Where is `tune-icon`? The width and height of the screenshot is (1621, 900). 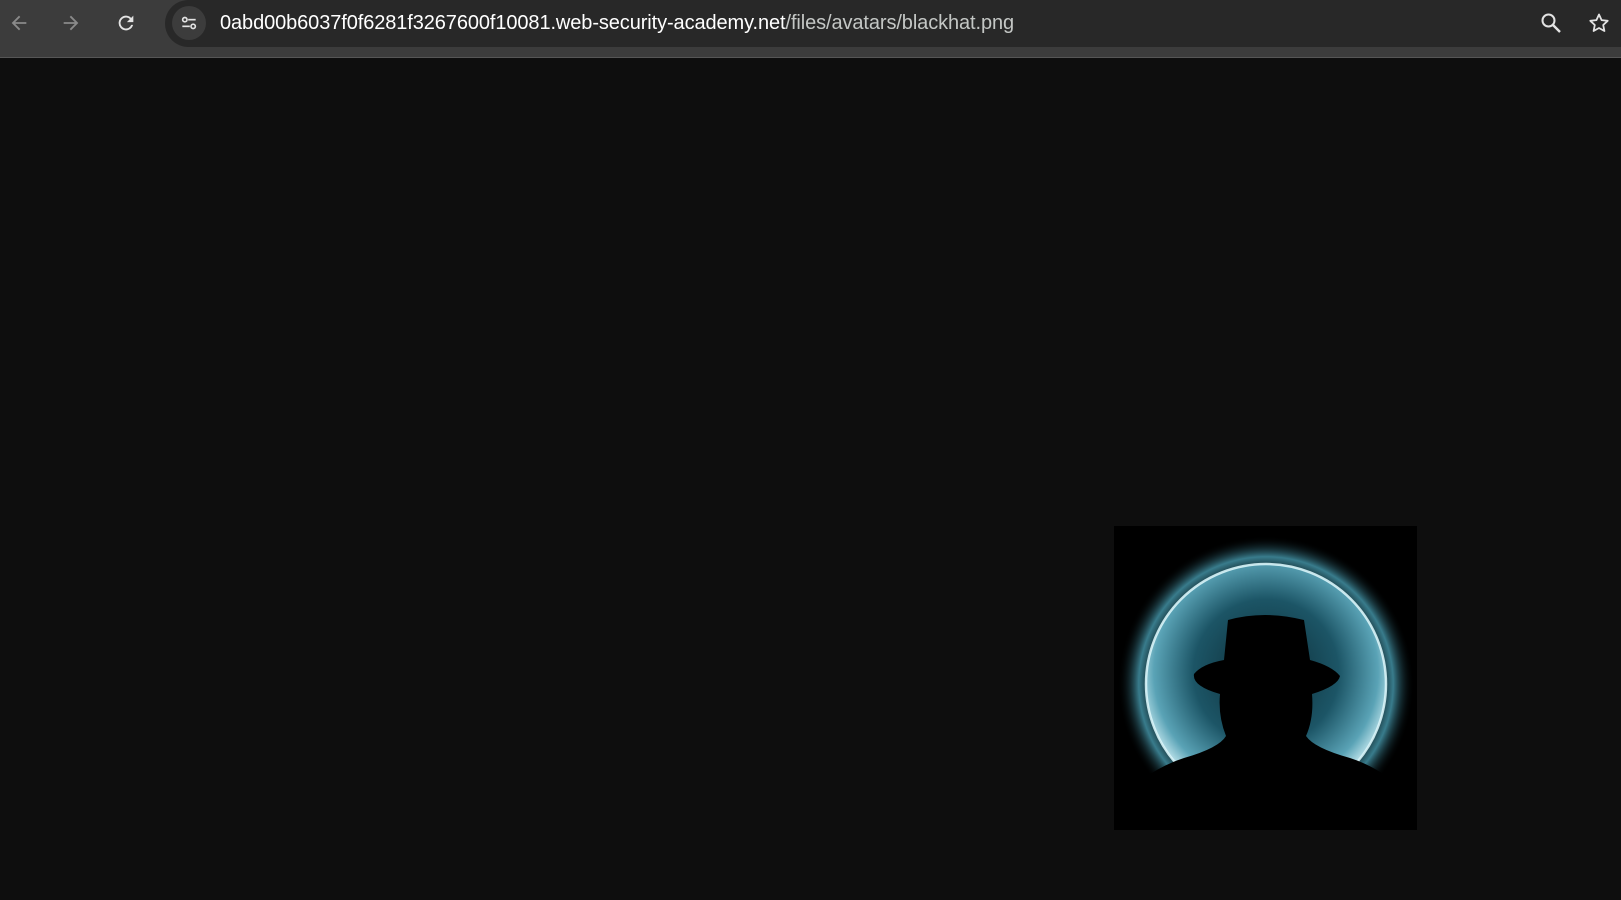
tune-icon is located at coordinates (189, 23).